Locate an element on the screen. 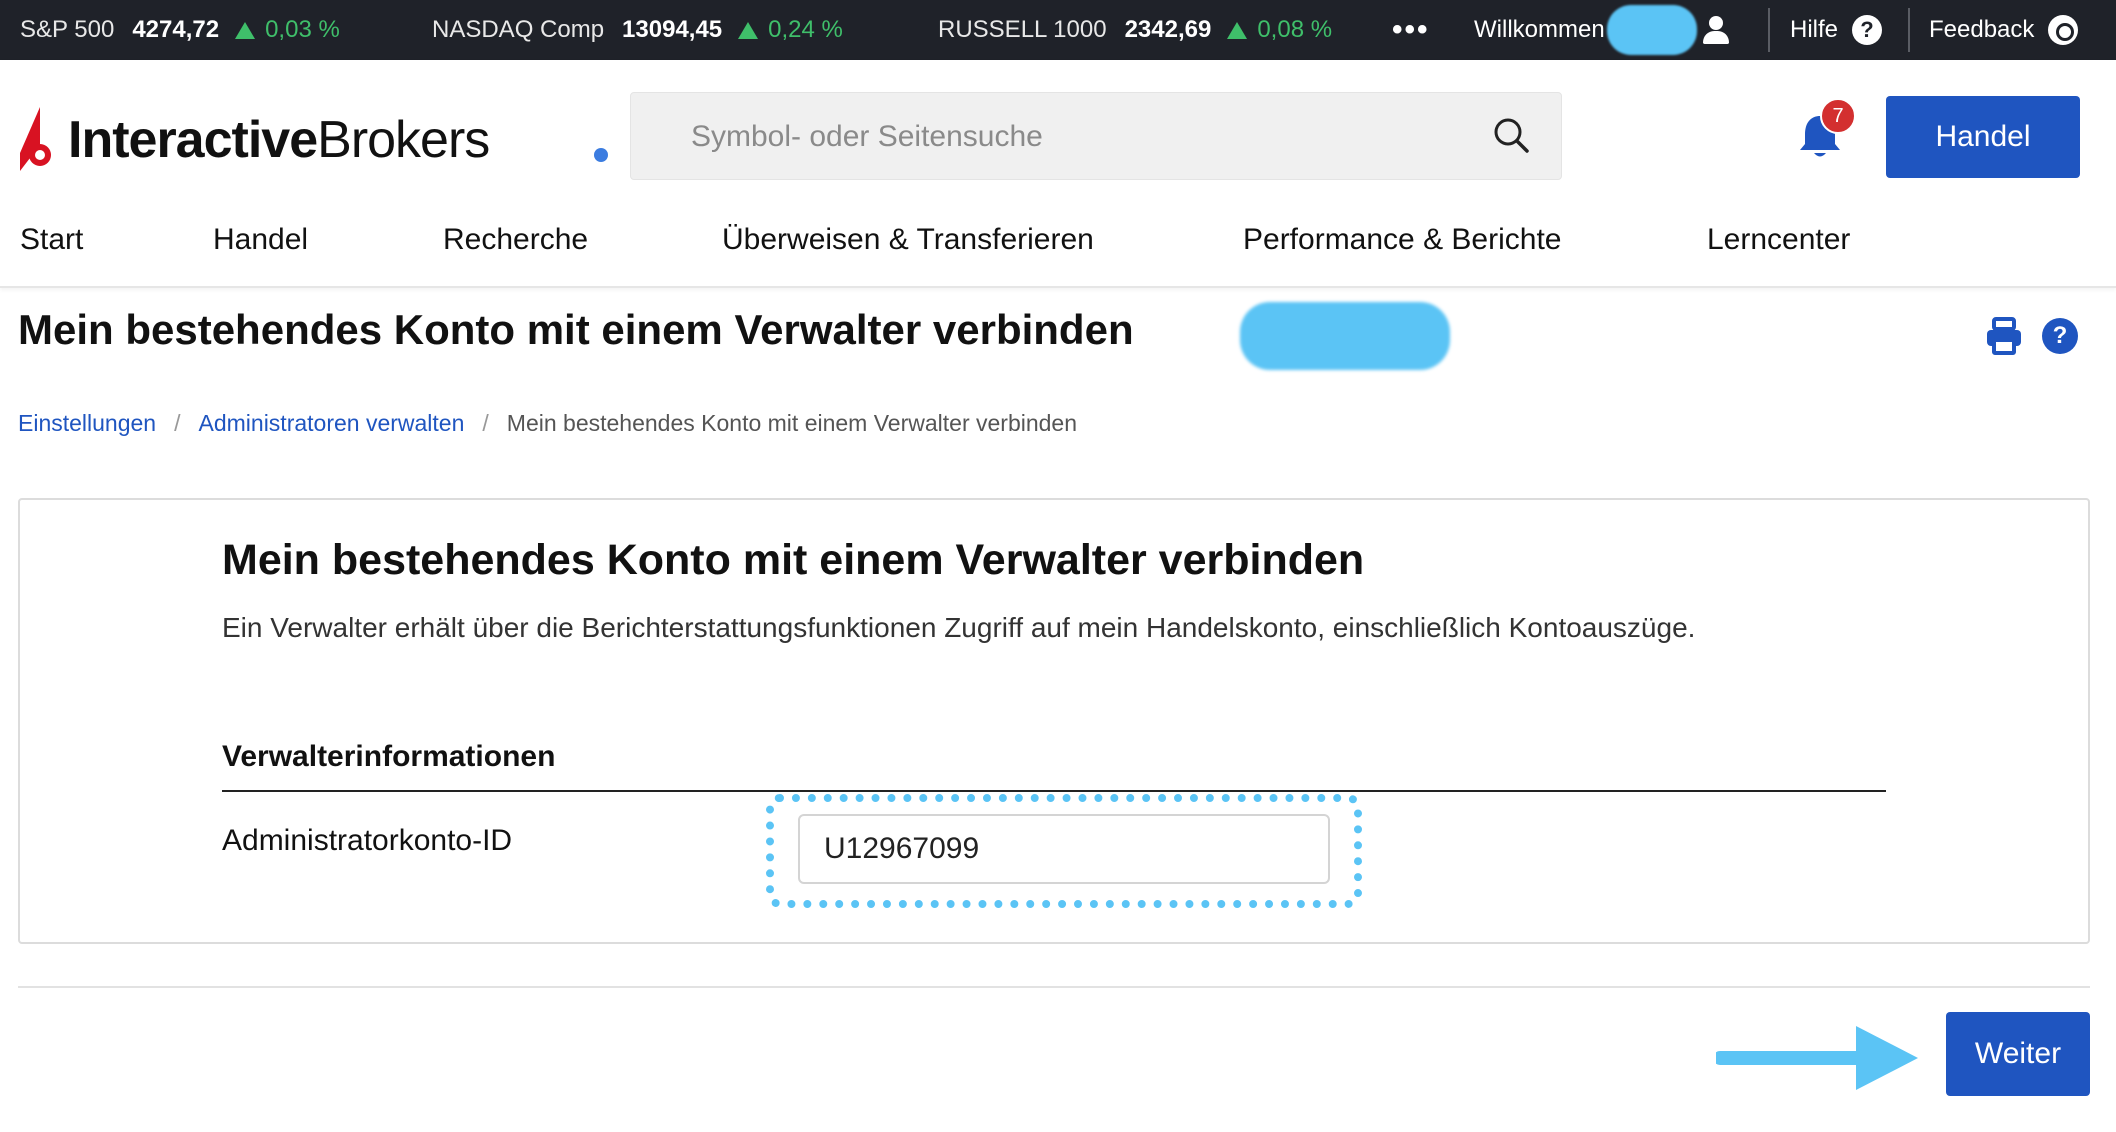 The width and height of the screenshot is (2116, 1132). footer-divider is located at coordinates (1054, 987).